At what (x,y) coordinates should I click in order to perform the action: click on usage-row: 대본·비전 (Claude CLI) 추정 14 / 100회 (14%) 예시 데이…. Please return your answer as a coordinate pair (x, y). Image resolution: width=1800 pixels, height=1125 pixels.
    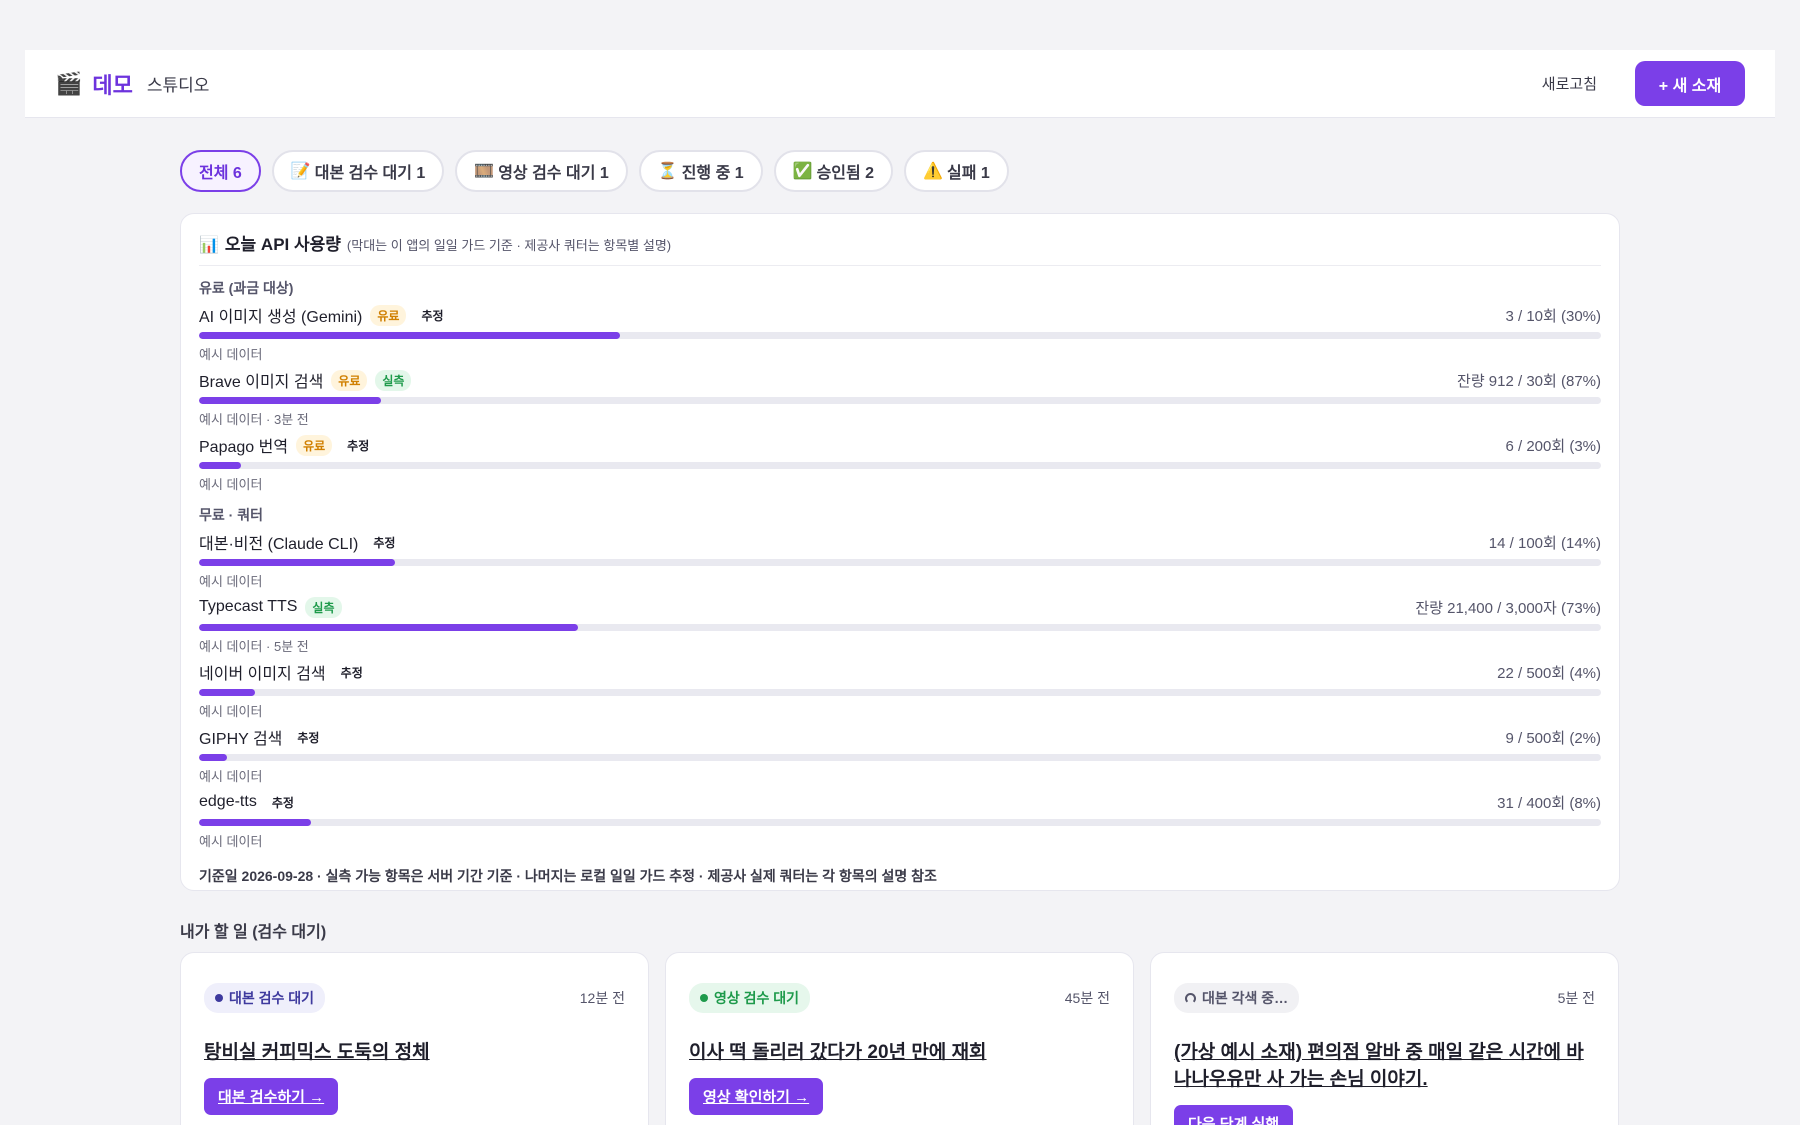
    Looking at the image, I should click on (900, 560).